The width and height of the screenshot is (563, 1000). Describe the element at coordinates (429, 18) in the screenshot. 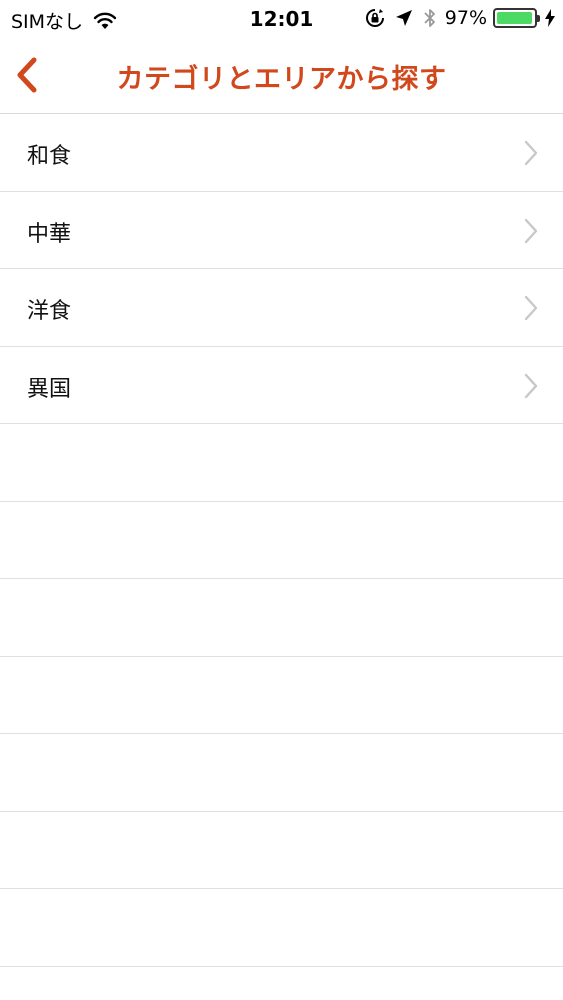

I see `bluetooth-icon` at that location.